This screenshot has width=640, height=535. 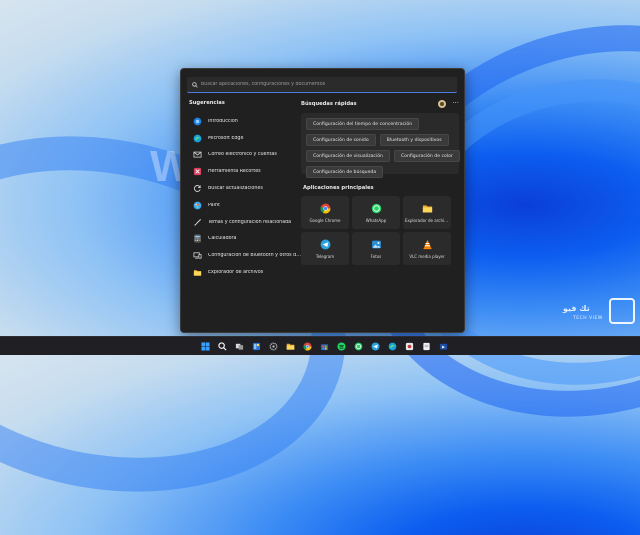 What do you see at coordinates (325, 220) in the screenshot?
I see `app-label: Google Chrome` at bounding box center [325, 220].